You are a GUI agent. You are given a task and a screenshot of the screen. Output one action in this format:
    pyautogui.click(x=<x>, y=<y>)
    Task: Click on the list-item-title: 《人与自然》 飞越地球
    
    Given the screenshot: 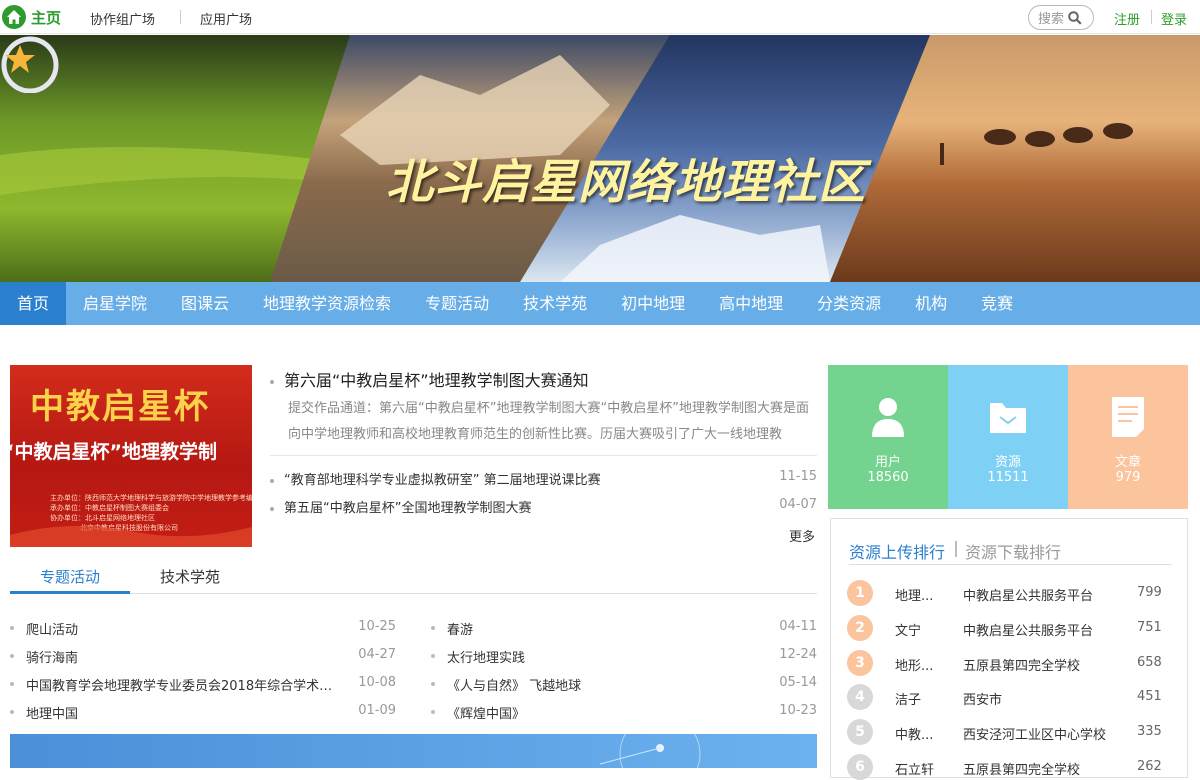 What is the action you would take?
    pyautogui.click(x=514, y=686)
    